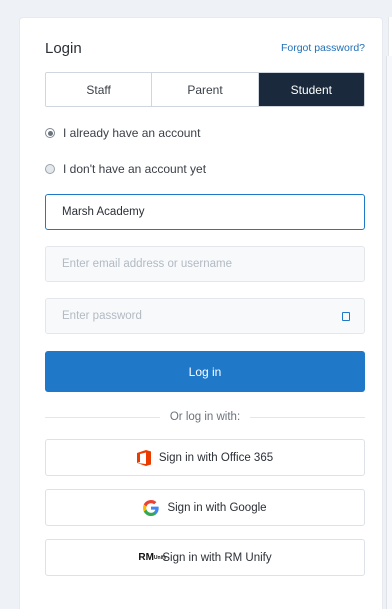  I want to click on rm-unify-icon: RM Unify, so click(152, 557).